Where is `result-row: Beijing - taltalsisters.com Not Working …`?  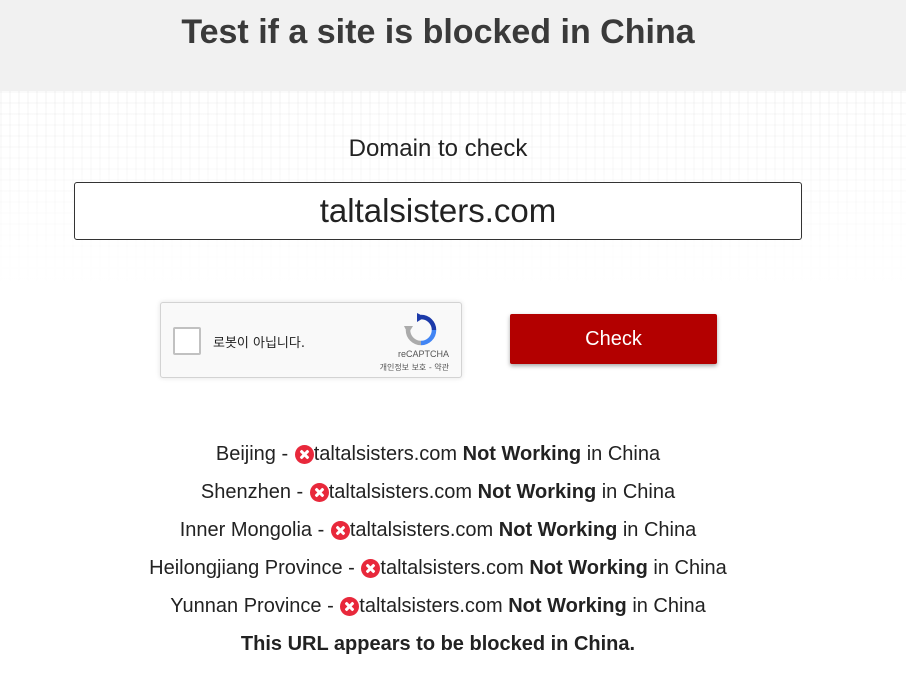
result-row: Beijing - taltalsisters.com Not Working … is located at coordinates (438, 454).